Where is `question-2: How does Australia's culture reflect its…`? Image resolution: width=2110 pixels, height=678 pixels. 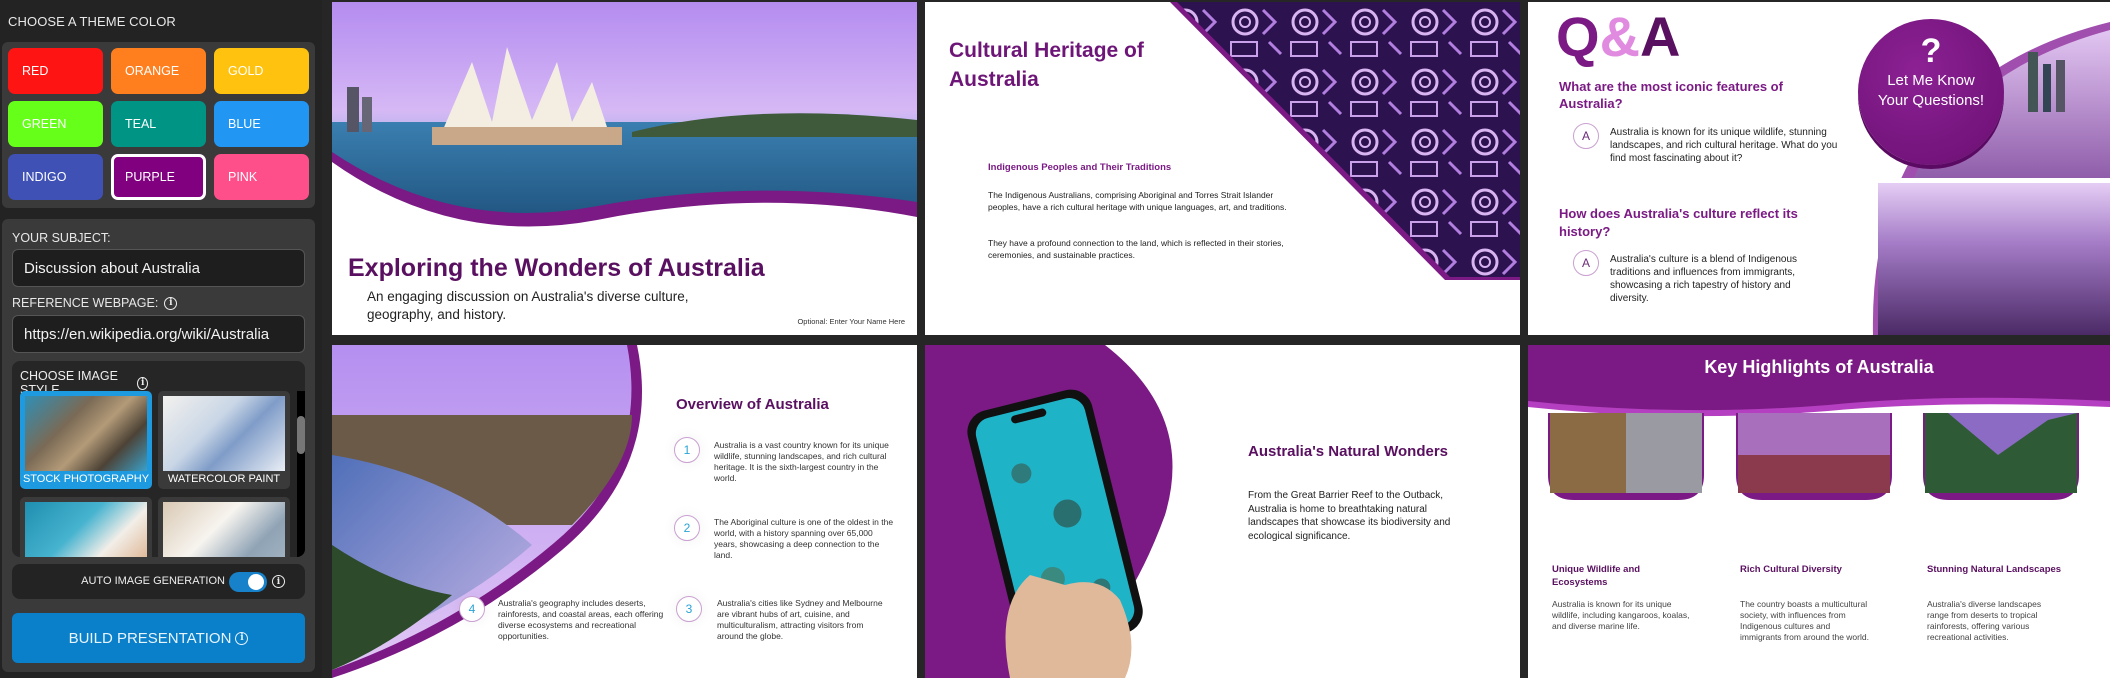 question-2: How does Australia's culture reflect its… is located at coordinates (1678, 222).